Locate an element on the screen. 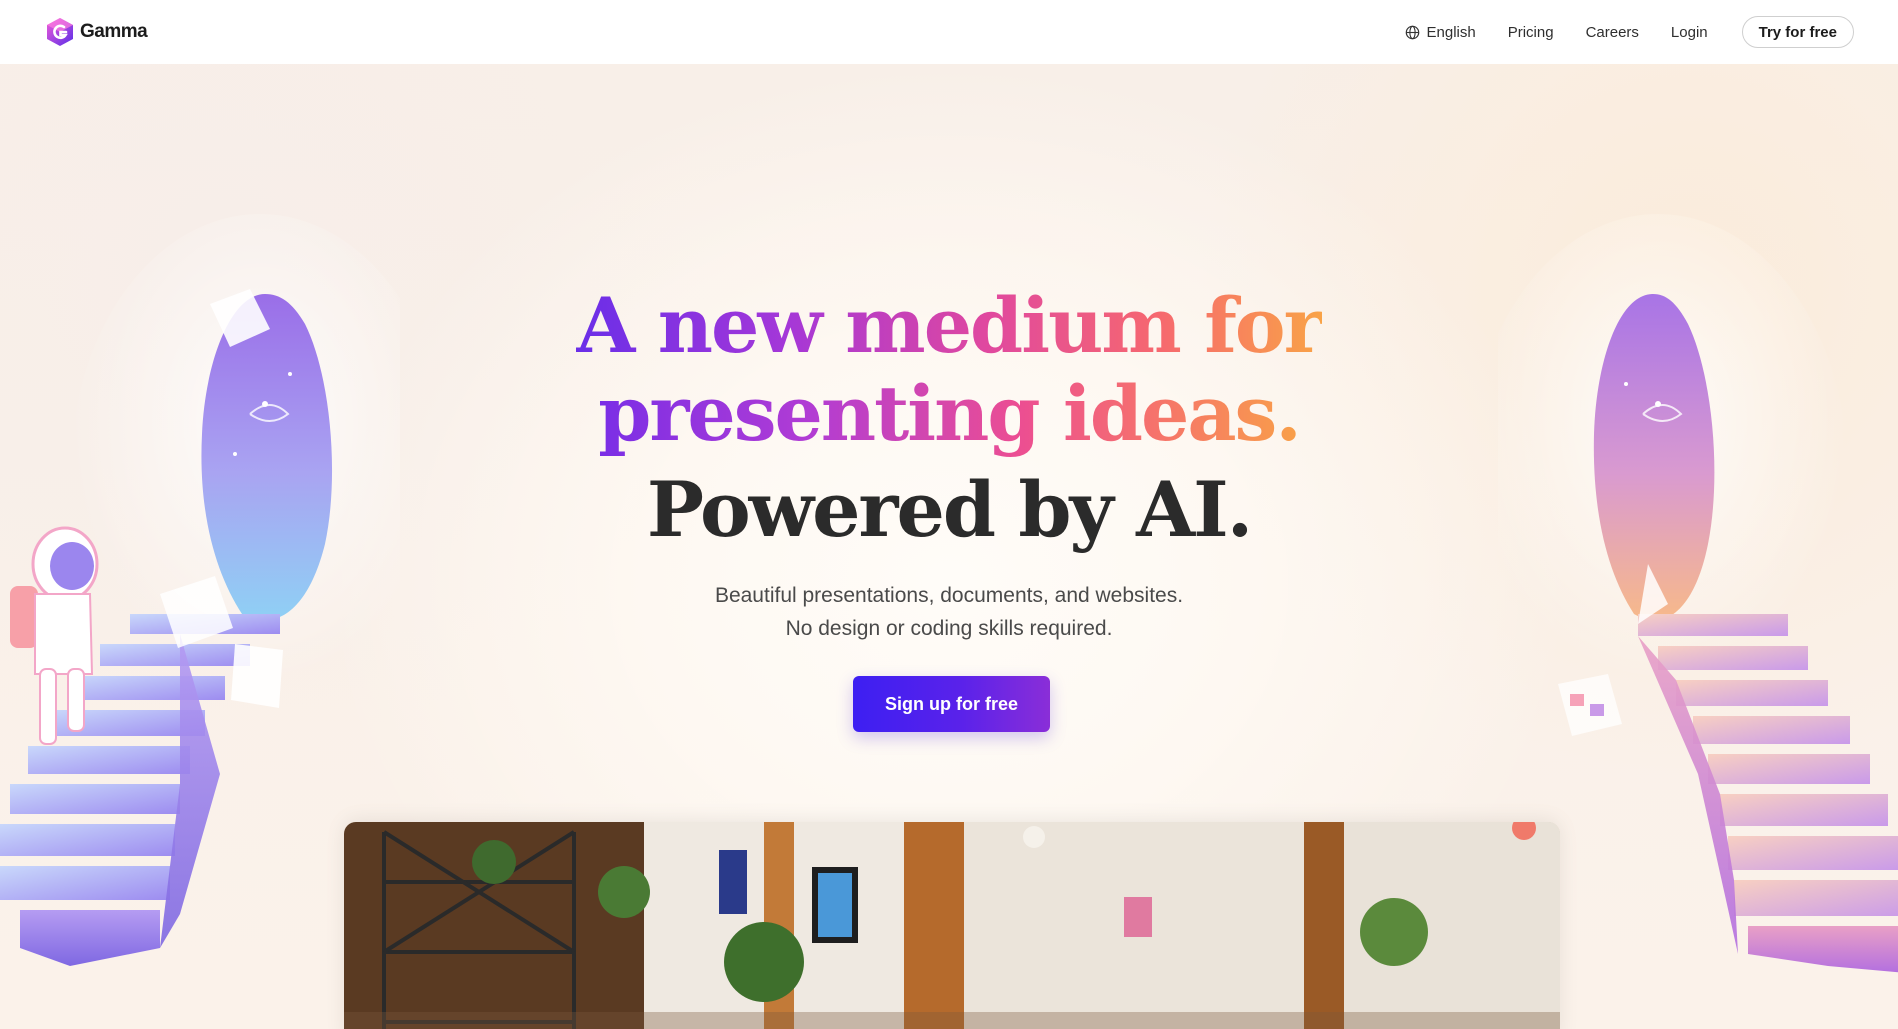  globe-icon is located at coordinates (1412, 32).